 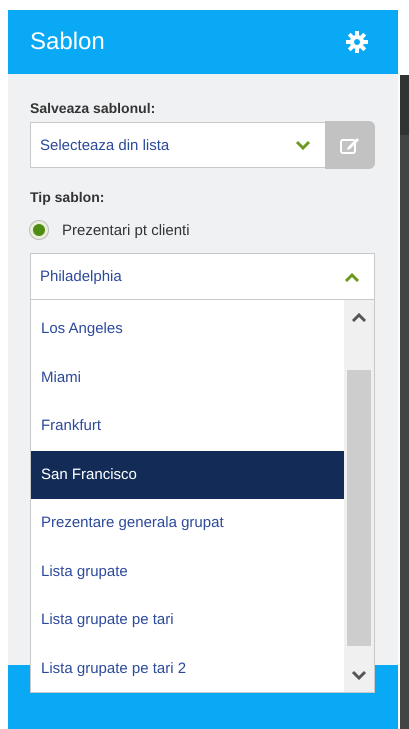 I want to click on list-item: San Francisco, so click(x=187, y=474).